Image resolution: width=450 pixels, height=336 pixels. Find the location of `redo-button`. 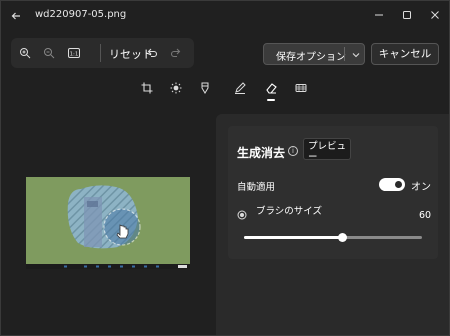

redo-button is located at coordinates (176, 53).